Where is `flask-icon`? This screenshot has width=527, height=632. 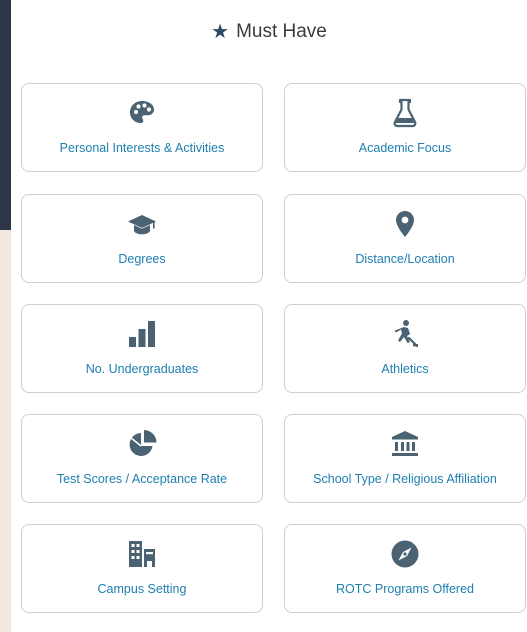 flask-icon is located at coordinates (405, 113).